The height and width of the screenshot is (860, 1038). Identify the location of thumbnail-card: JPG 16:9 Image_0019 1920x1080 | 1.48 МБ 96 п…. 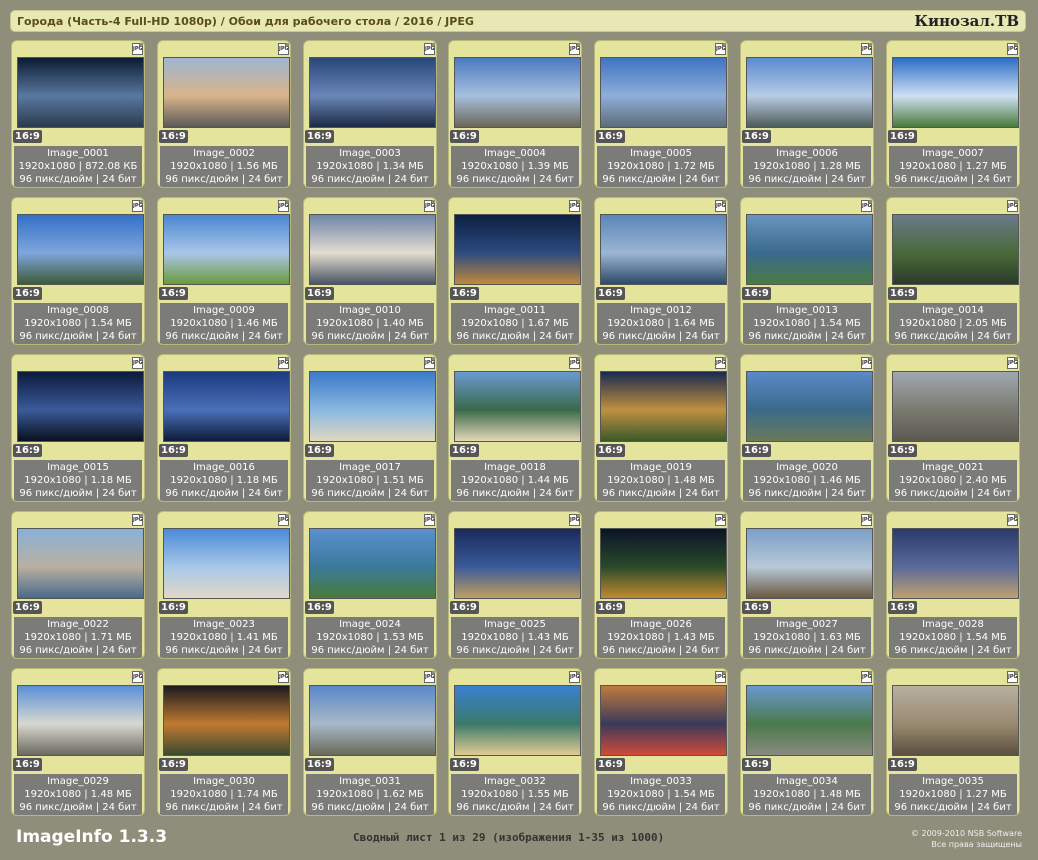
(661, 428).